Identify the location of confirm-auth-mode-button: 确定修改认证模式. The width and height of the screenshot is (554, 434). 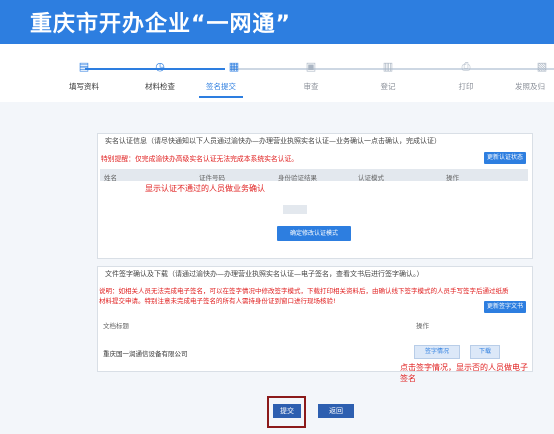
(314, 233).